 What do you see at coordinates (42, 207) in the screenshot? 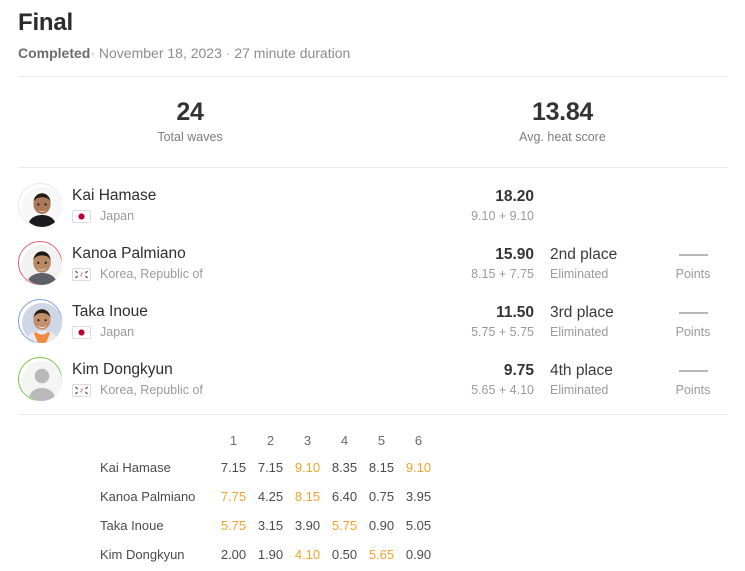
I see `avatar-image-kai-hamase` at bounding box center [42, 207].